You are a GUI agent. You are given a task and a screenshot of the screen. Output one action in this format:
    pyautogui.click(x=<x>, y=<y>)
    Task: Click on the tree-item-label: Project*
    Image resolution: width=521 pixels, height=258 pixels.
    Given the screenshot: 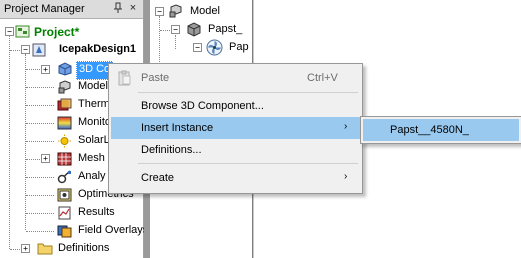 What is the action you would take?
    pyautogui.click(x=57, y=32)
    